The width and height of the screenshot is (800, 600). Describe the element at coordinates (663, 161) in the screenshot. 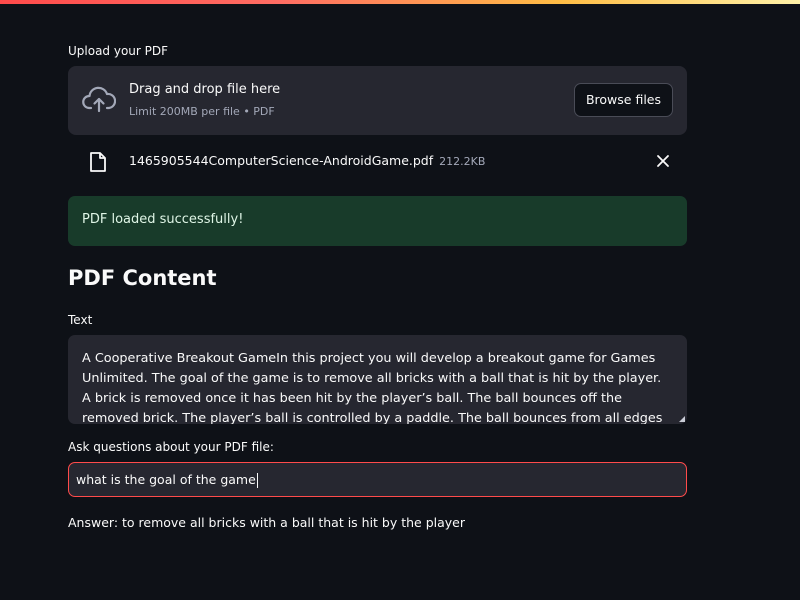

I see `close-icon` at that location.